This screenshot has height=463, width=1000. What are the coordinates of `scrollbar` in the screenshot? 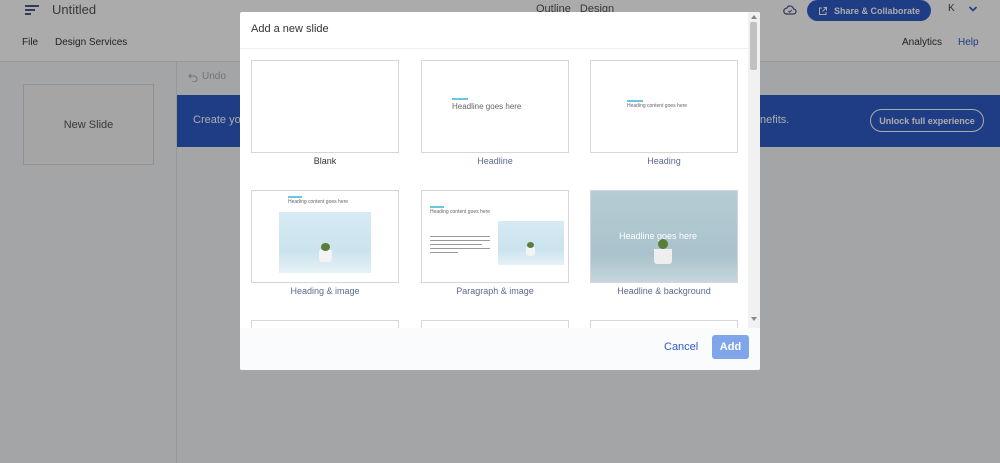 It's located at (754, 170).